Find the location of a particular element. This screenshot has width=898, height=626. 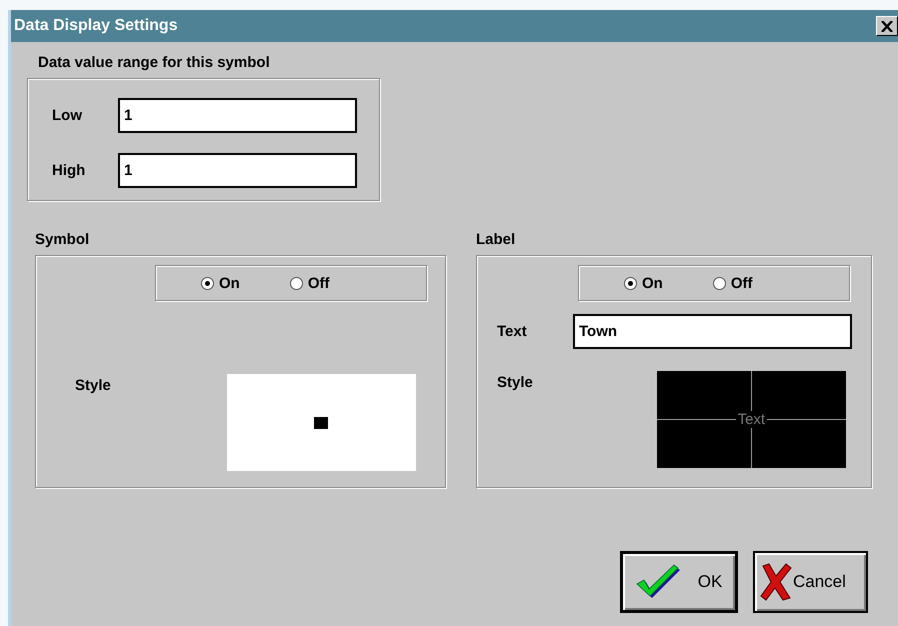

checkmark-icon is located at coordinates (659, 582).